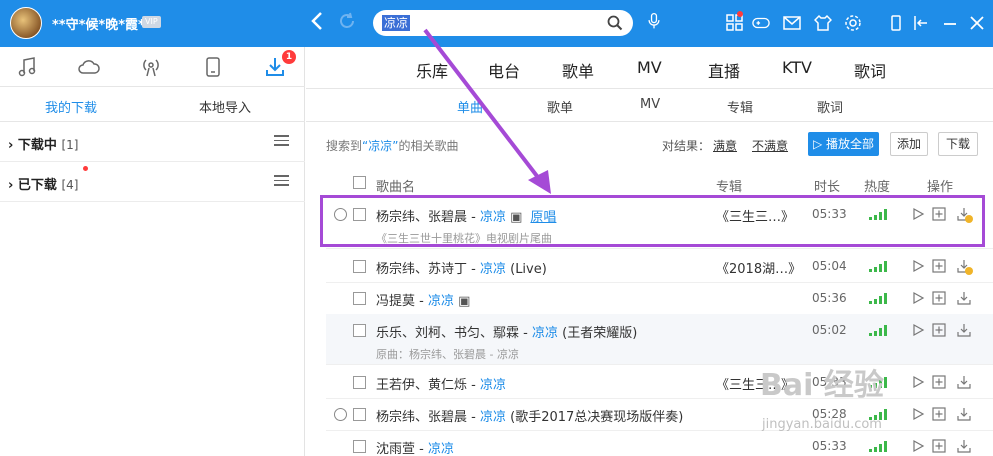 This screenshot has width=993, height=456. I want to click on satisfied-link: 满意, so click(725, 145).